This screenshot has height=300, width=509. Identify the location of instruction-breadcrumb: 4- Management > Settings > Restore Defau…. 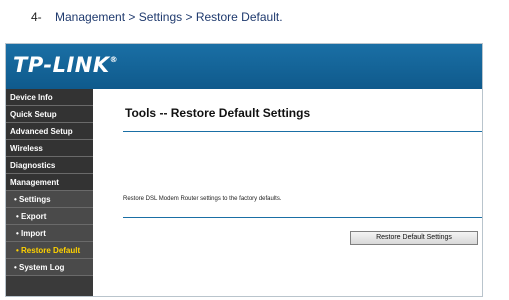
(157, 17).